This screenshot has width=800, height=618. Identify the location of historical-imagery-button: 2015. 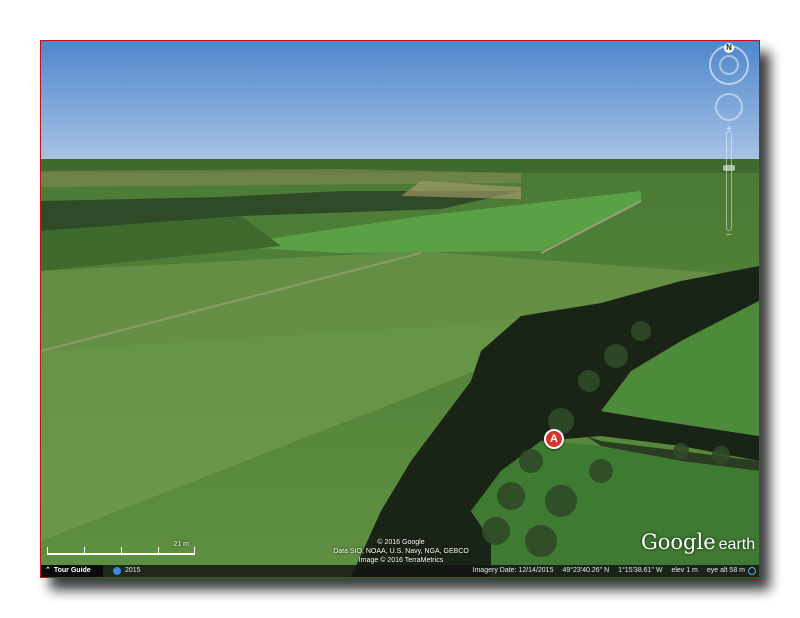
(127, 571).